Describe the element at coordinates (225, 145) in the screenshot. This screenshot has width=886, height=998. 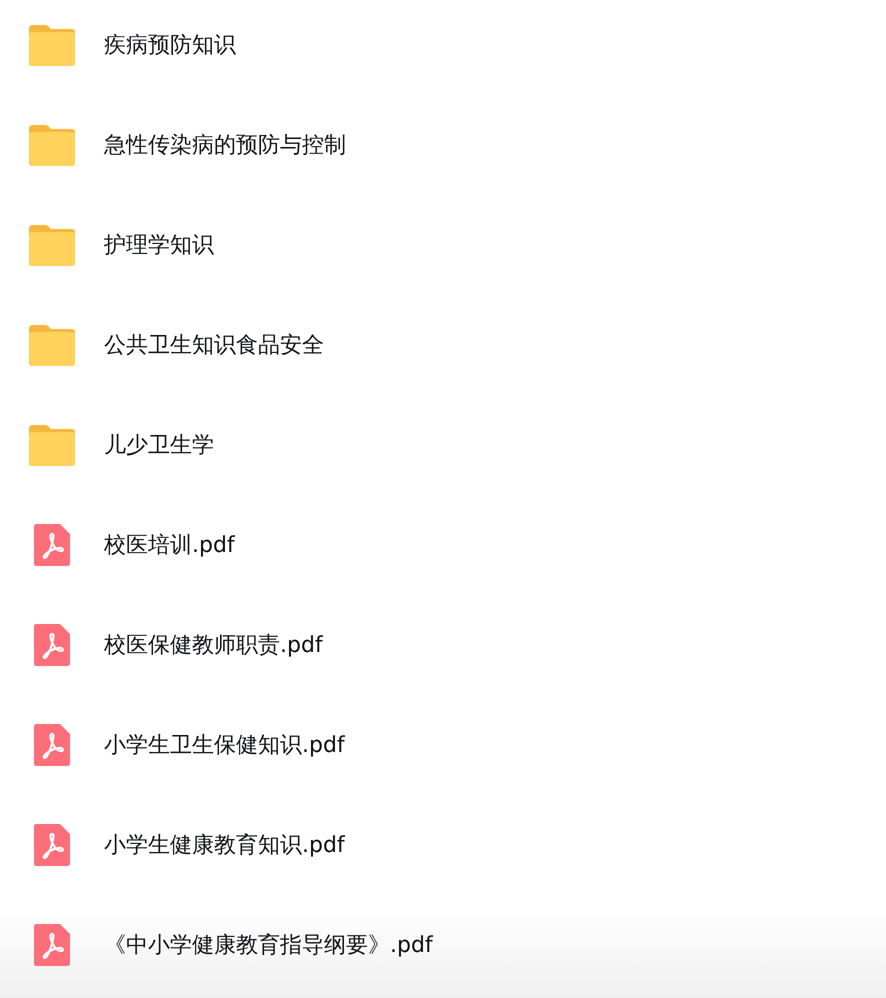
I see `file-name: 急性传染病的预防与控制` at that location.